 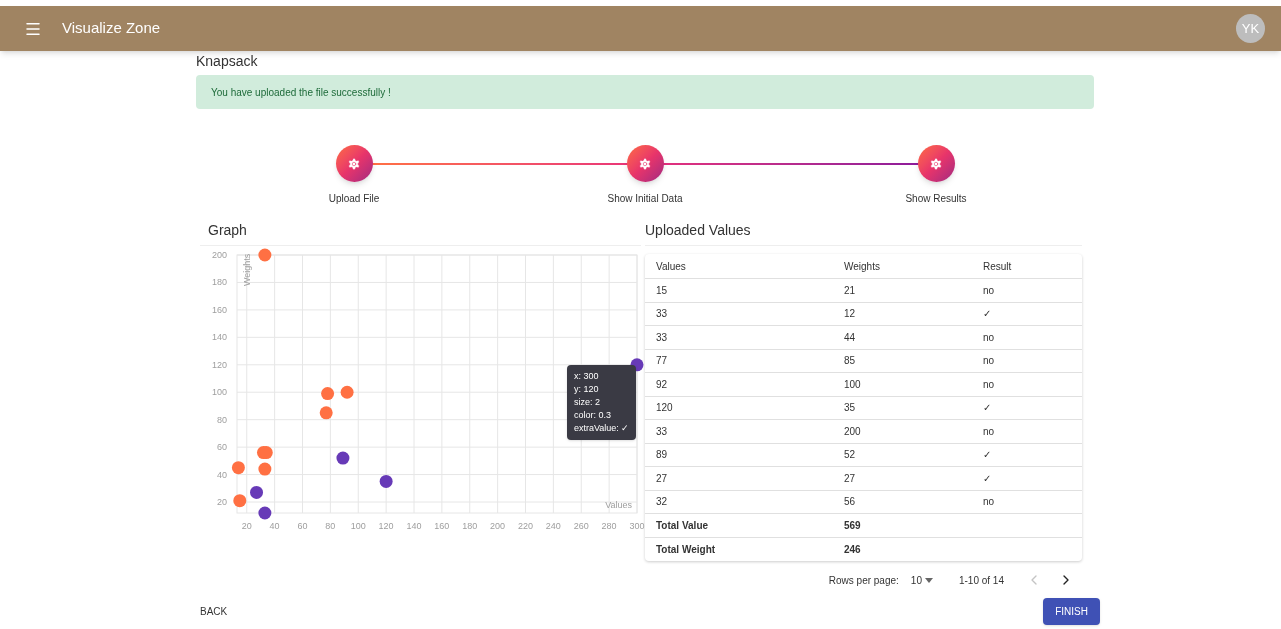 What do you see at coordinates (227, 61) in the screenshot?
I see `page-title: Knapsack` at bounding box center [227, 61].